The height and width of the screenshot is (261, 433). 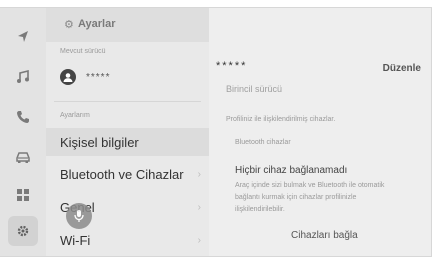 What do you see at coordinates (127, 240) in the screenshot?
I see `menu-item-wifi: Wi-Fi ›` at bounding box center [127, 240].